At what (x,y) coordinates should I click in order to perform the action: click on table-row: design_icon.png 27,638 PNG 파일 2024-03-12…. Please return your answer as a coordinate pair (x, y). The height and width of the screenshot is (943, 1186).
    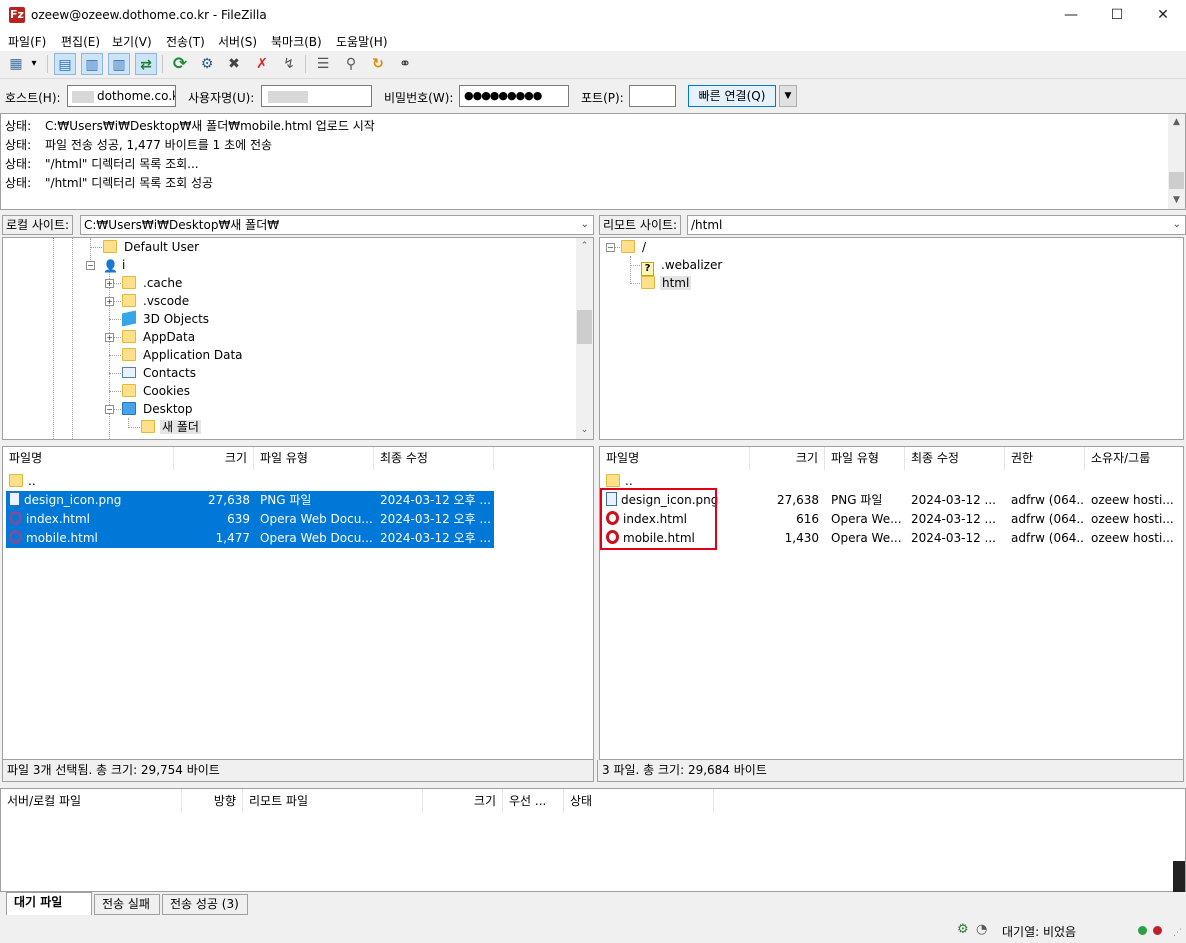
    Looking at the image, I should click on (250, 500).